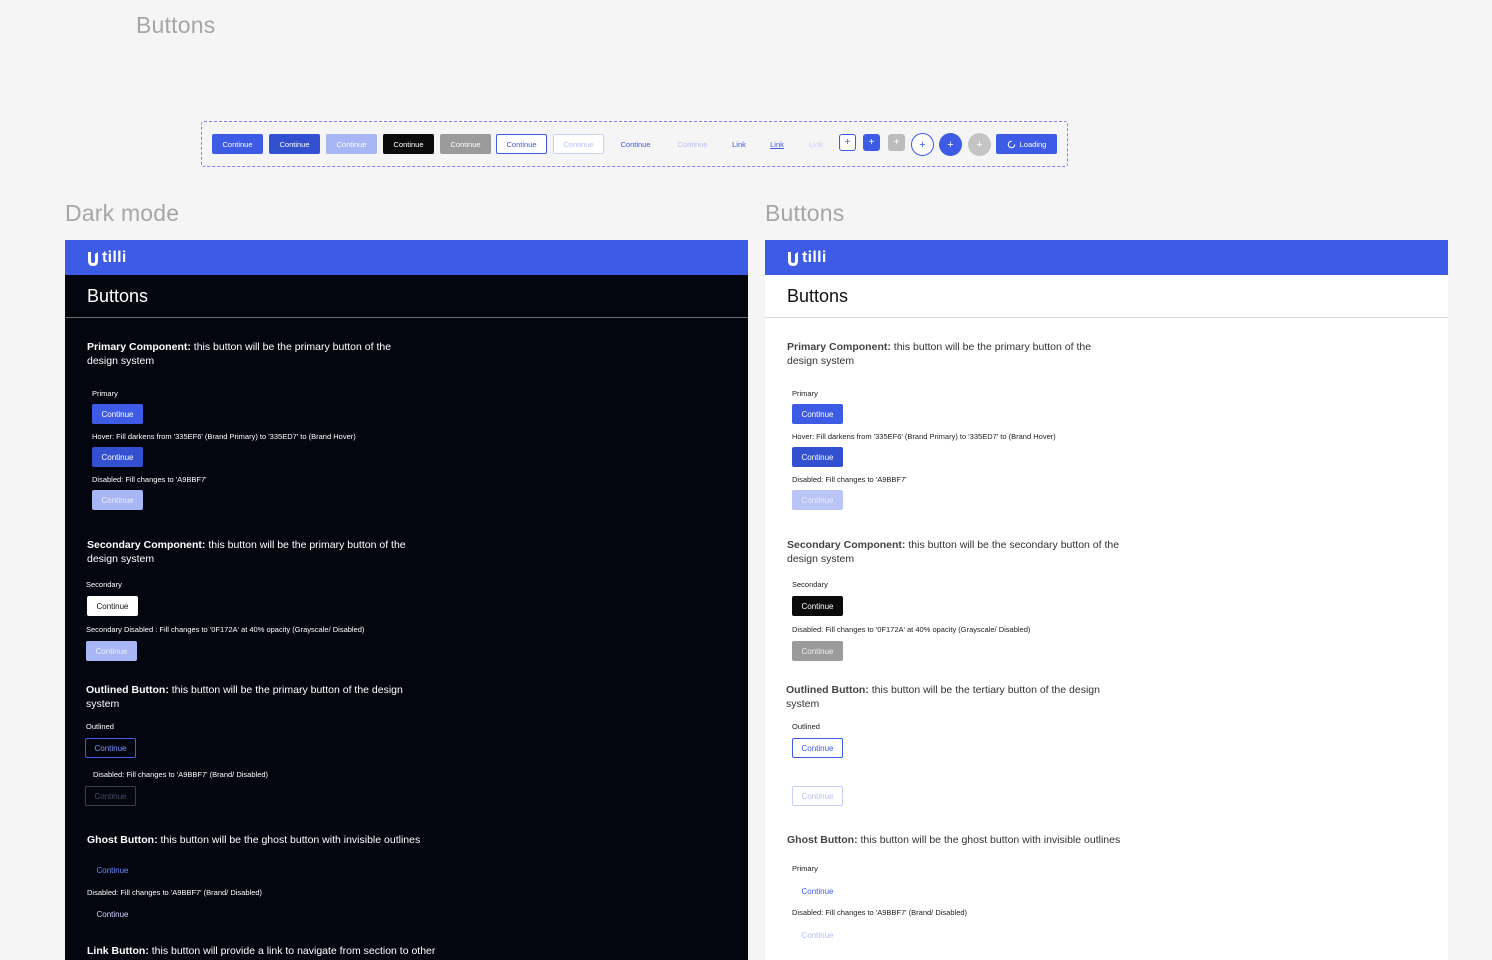 This screenshot has height=960, width=1492. What do you see at coordinates (1011, 144) in the screenshot?
I see `spinner-icon` at bounding box center [1011, 144].